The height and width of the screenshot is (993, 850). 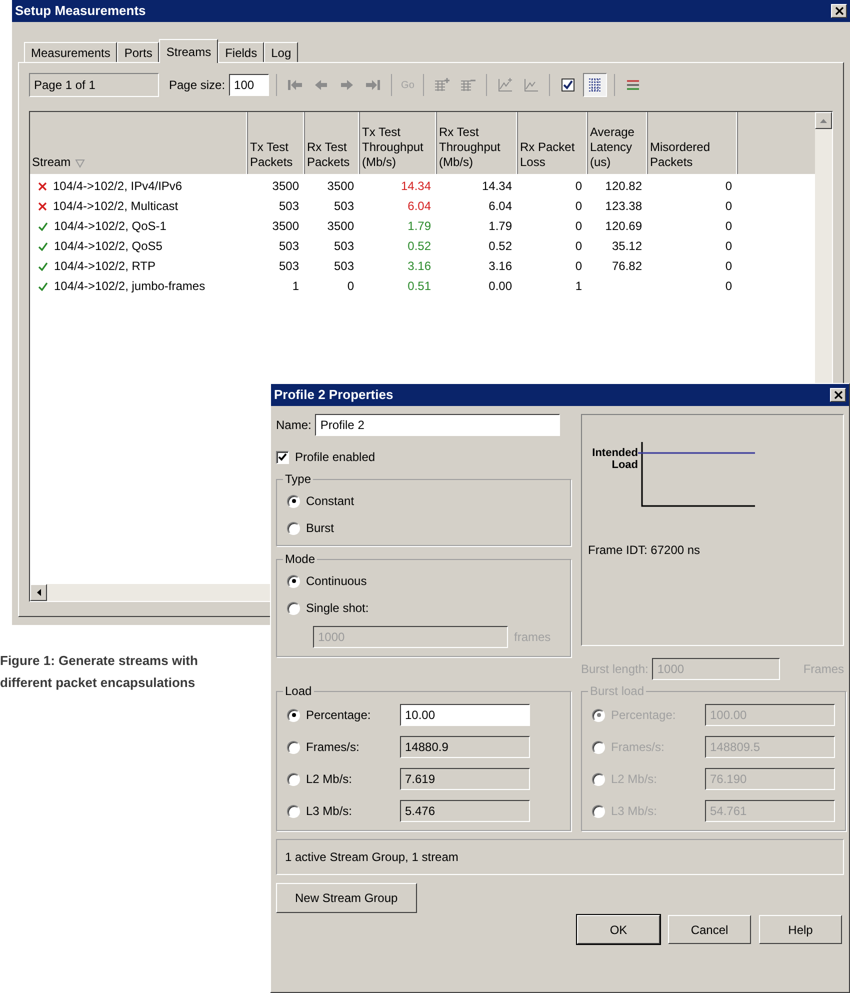 What do you see at coordinates (500, 286) in the screenshot?
I see `table-cell: 0.00` at bounding box center [500, 286].